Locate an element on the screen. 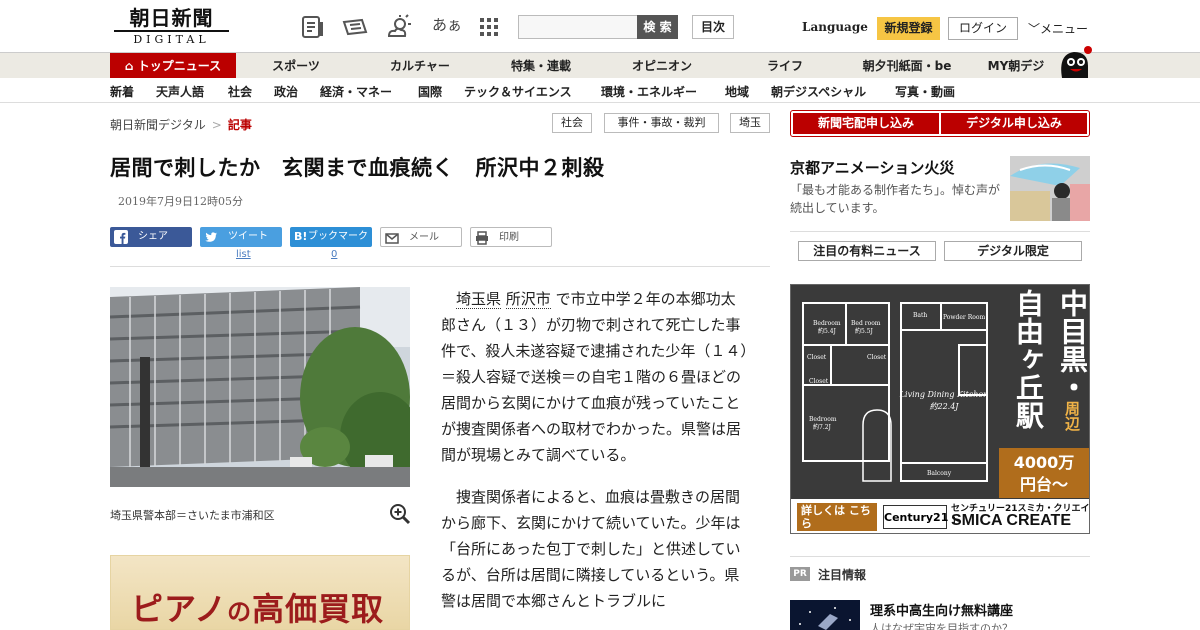 This screenshot has height=630, width=1200. tag-society: 社会 is located at coordinates (572, 123).